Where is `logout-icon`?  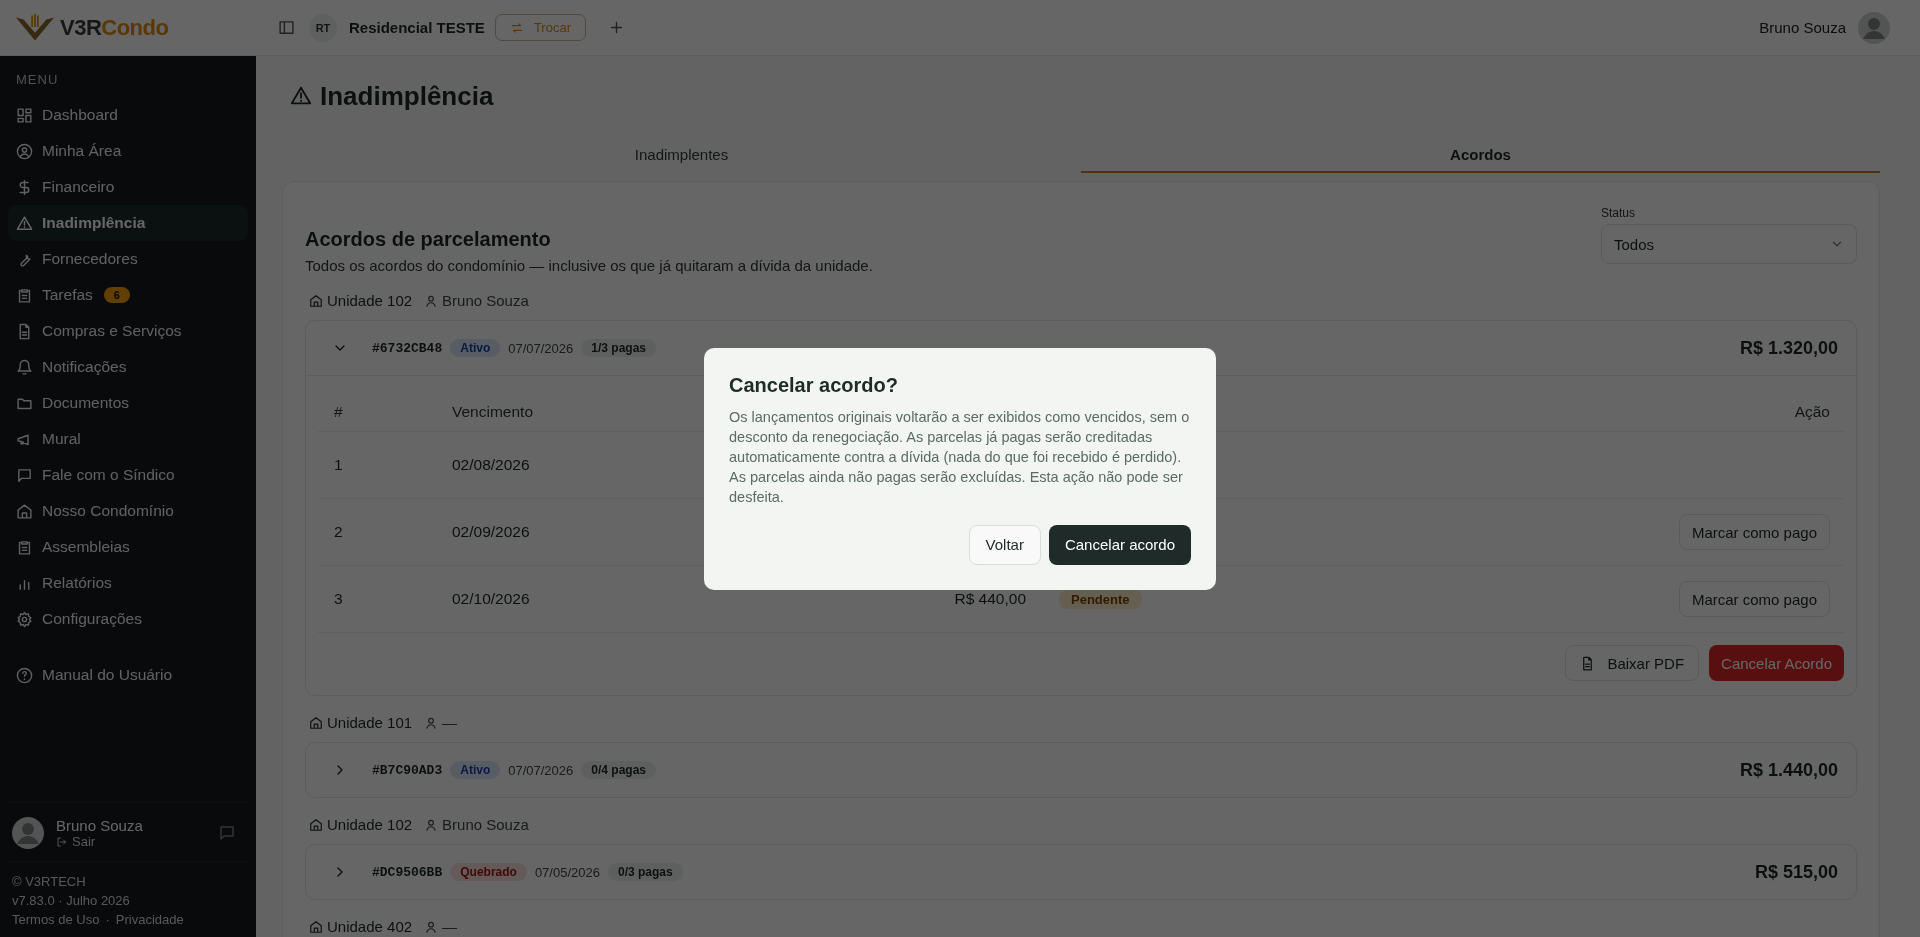
logout-icon is located at coordinates (62, 841).